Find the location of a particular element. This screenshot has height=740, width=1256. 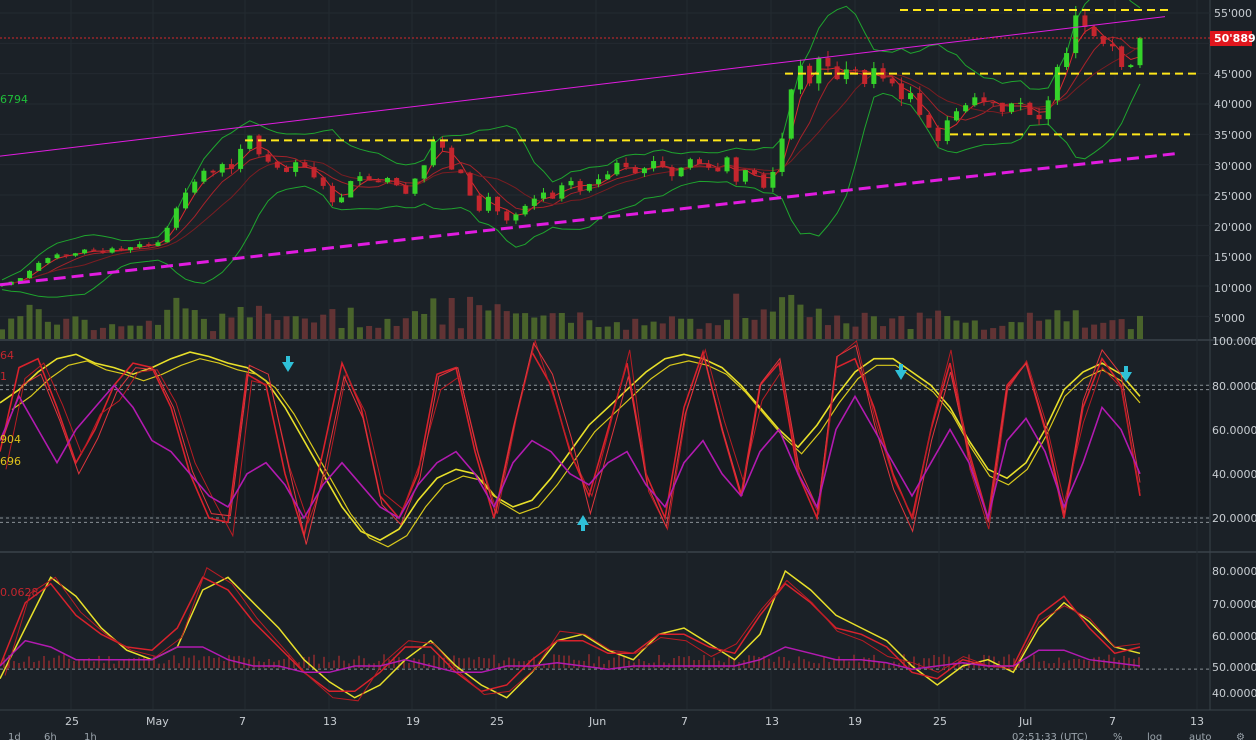

time-tick: 25 is located at coordinates (940, 721).